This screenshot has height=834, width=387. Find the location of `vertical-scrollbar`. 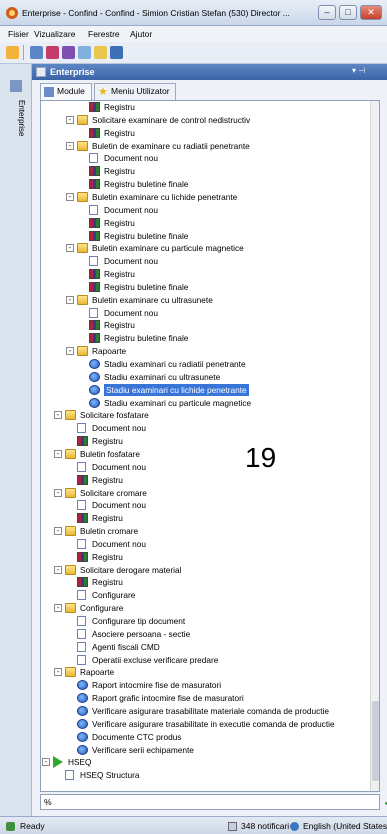

vertical-scrollbar is located at coordinates (374, 446).